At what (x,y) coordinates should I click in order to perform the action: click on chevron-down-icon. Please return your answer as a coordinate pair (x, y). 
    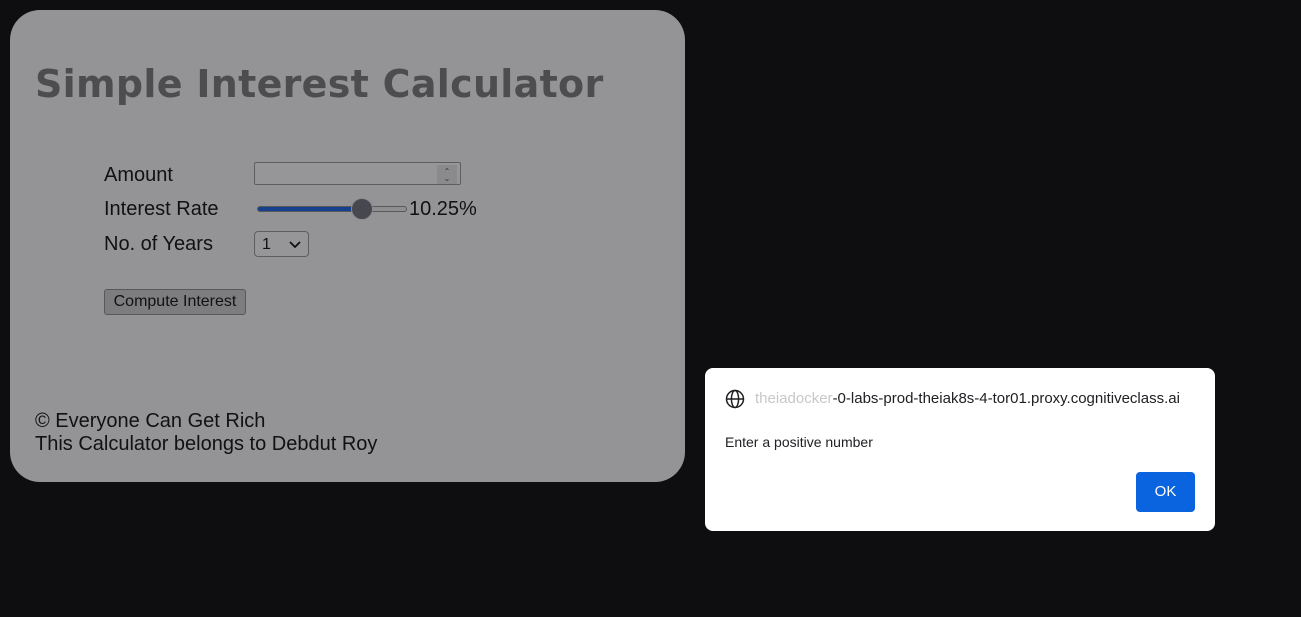
    Looking at the image, I should click on (295, 245).